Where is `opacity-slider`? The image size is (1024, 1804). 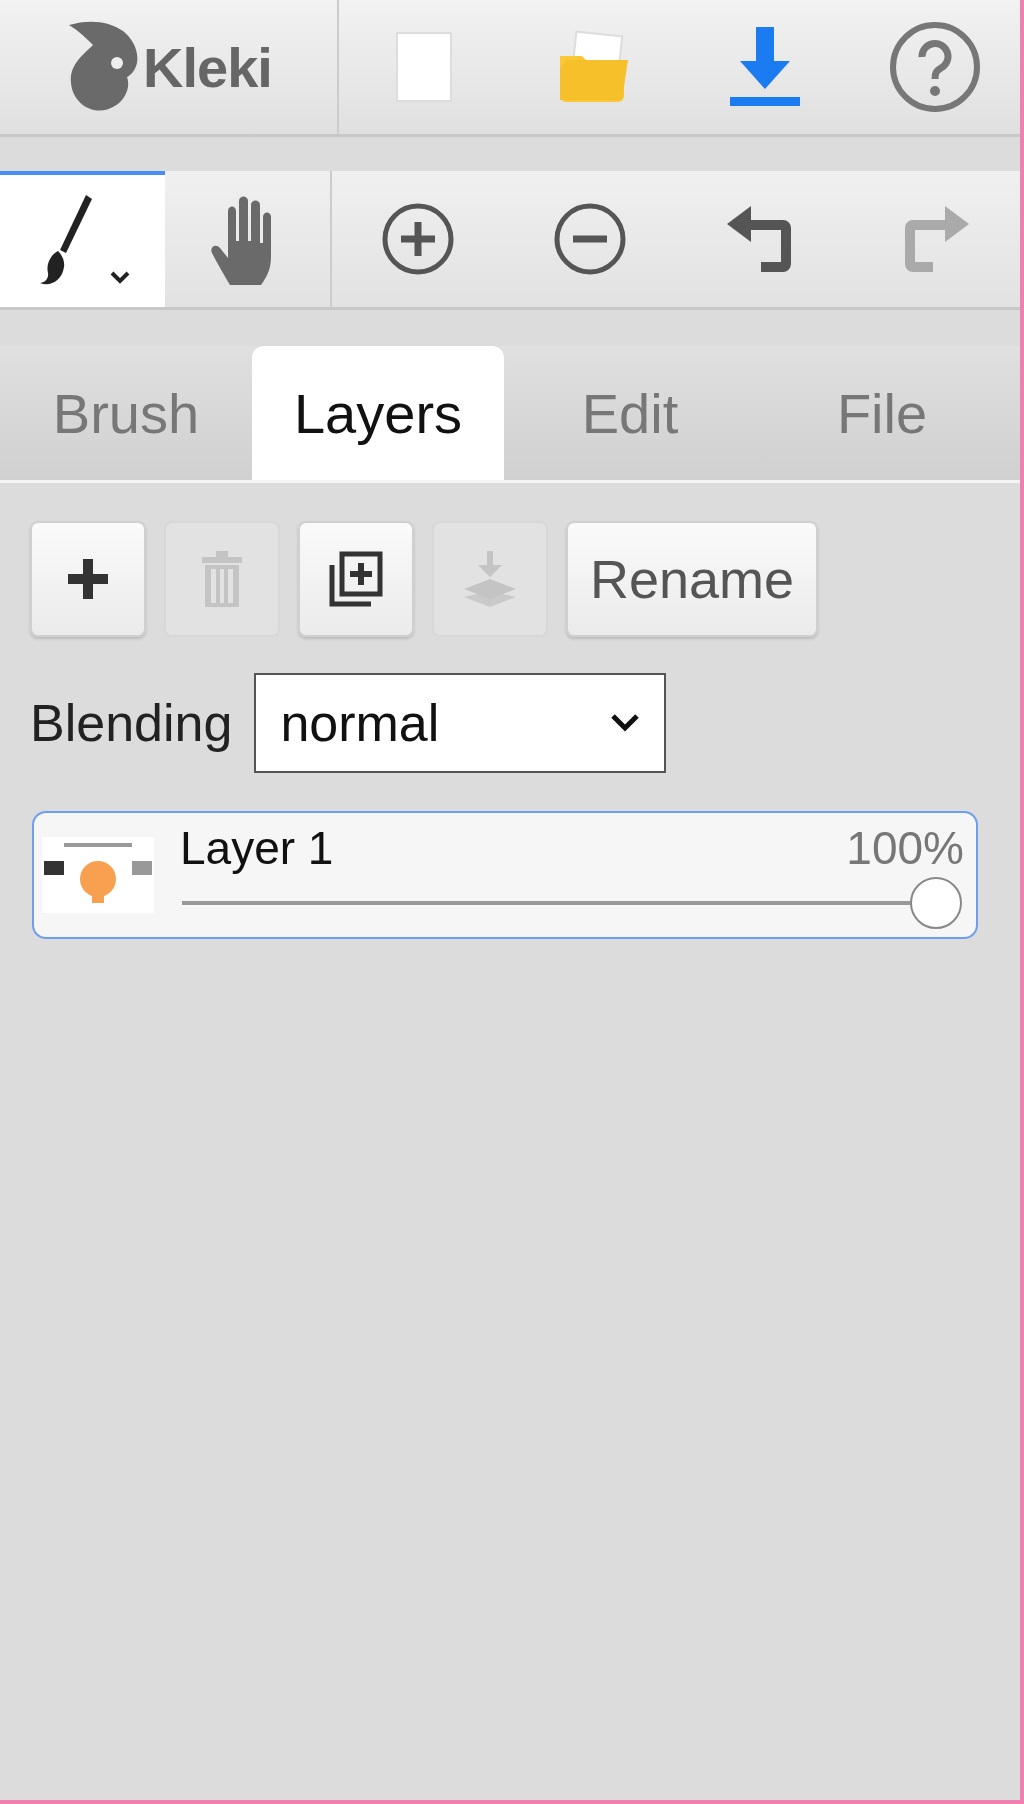 opacity-slider is located at coordinates (572, 903).